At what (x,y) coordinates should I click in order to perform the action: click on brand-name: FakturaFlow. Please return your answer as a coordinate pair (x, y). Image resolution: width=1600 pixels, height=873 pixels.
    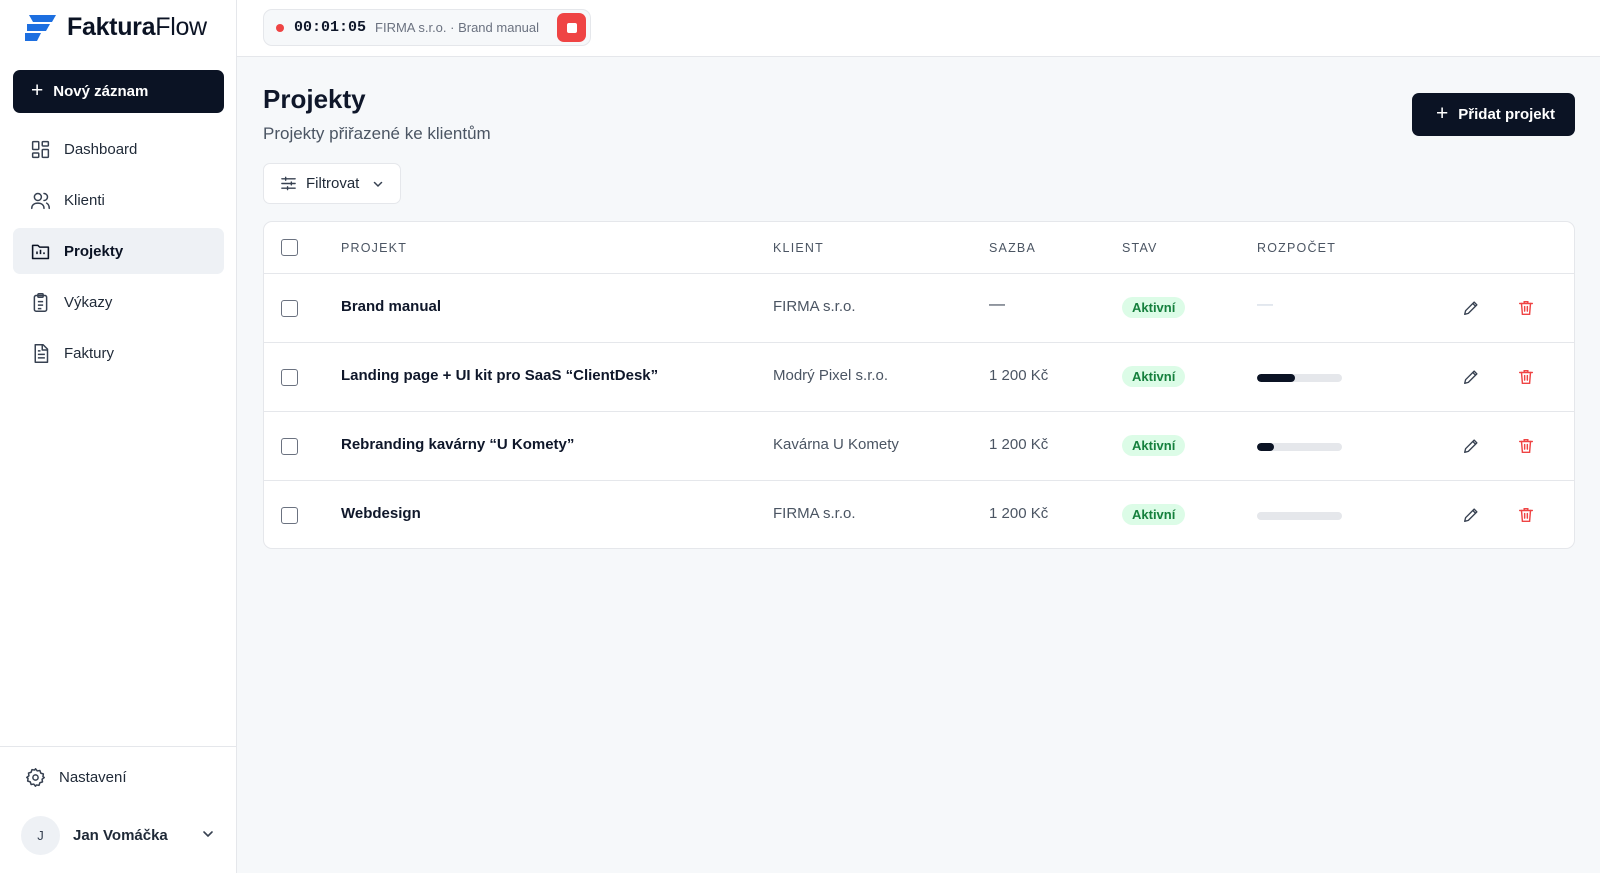
    Looking at the image, I should click on (137, 27).